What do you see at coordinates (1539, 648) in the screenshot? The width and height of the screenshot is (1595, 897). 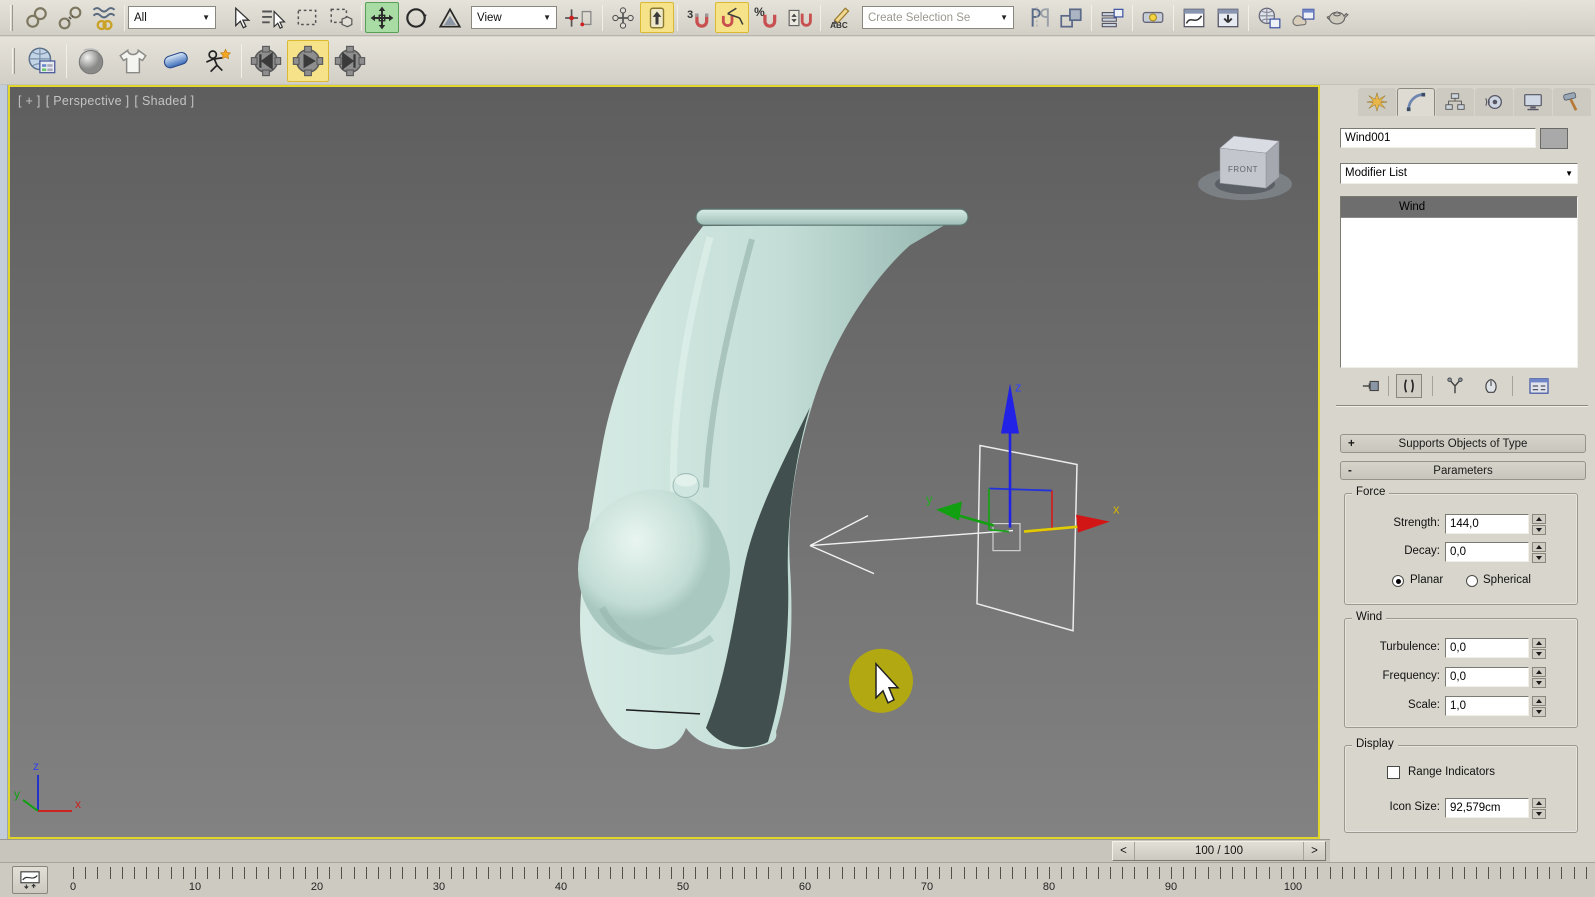 I see `turbulence-spinner` at bounding box center [1539, 648].